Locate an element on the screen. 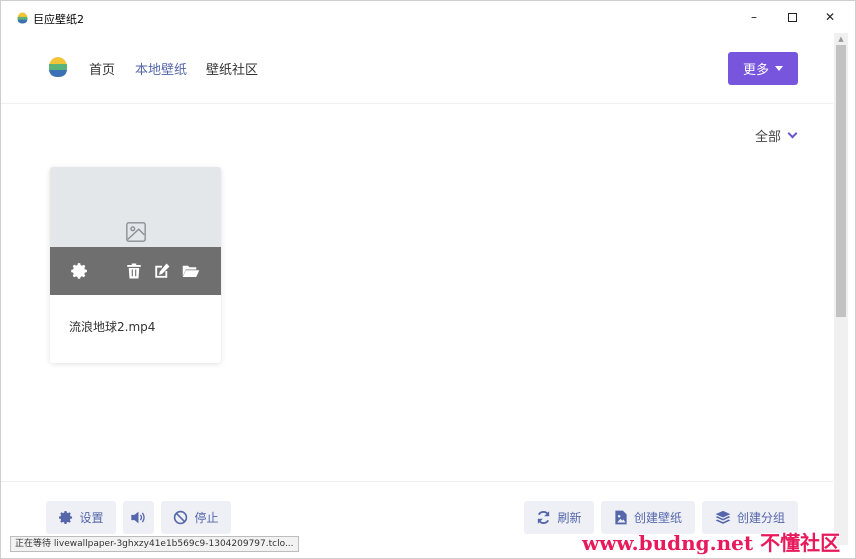  nav-home: 首页 is located at coordinates (102, 68).